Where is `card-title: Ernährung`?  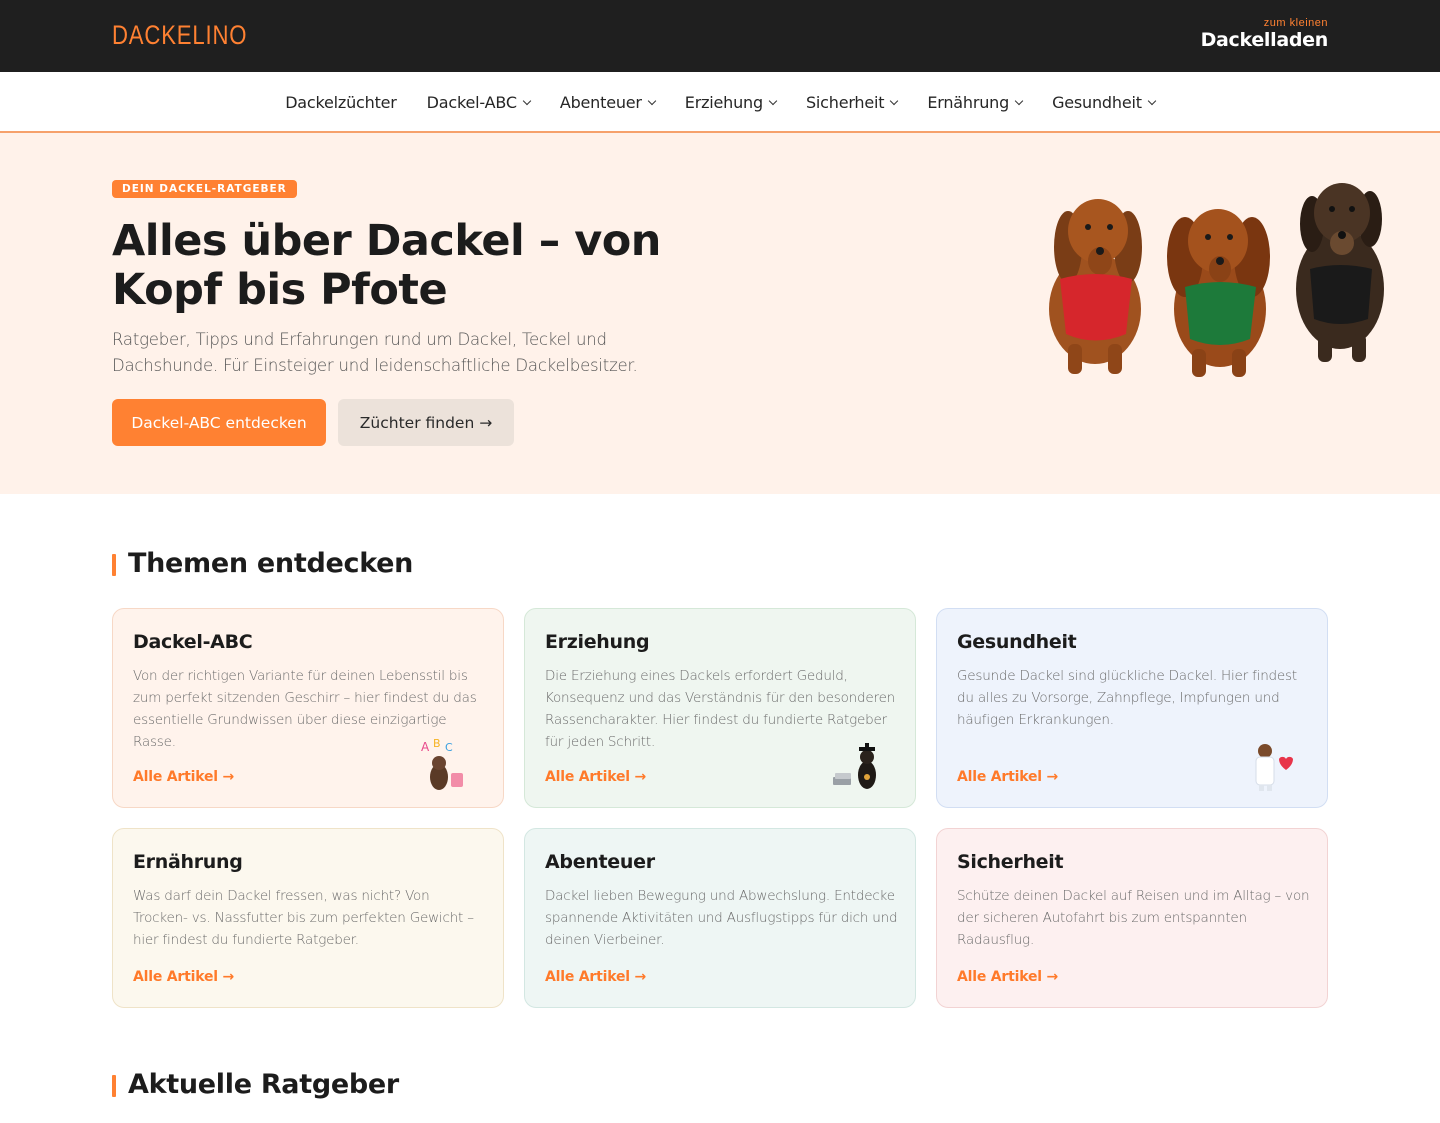
card-title: Ernährung is located at coordinates (188, 862).